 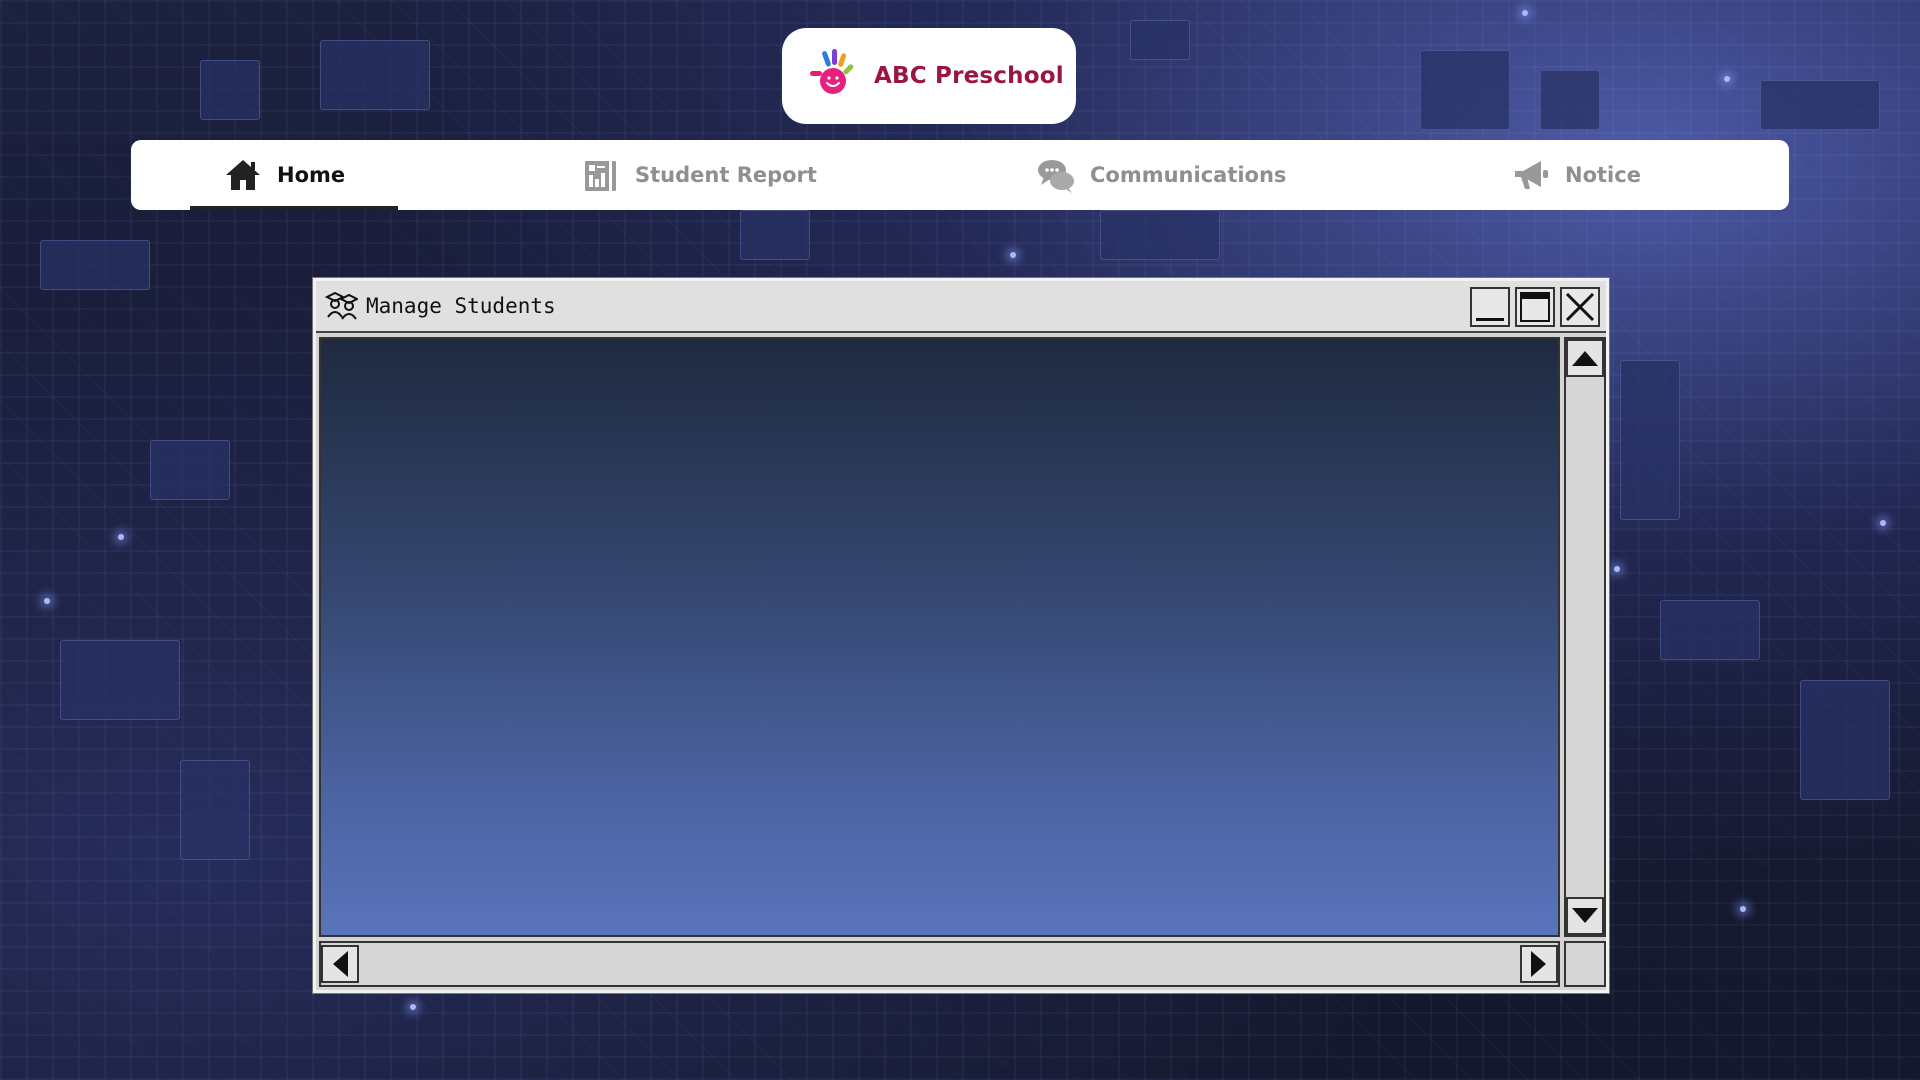 What do you see at coordinates (341, 305) in the screenshot?
I see `students-icon` at bounding box center [341, 305].